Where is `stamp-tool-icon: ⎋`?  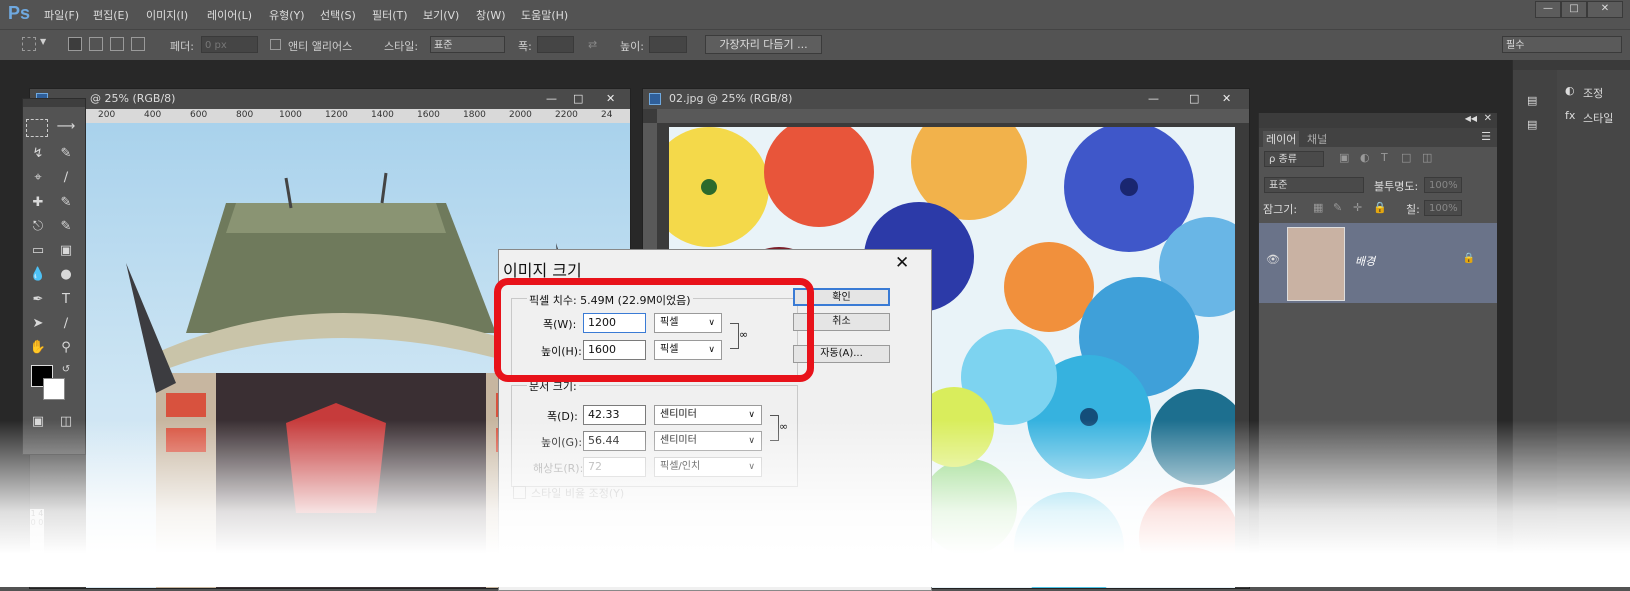 stamp-tool-icon: ⎋ is located at coordinates (38, 227).